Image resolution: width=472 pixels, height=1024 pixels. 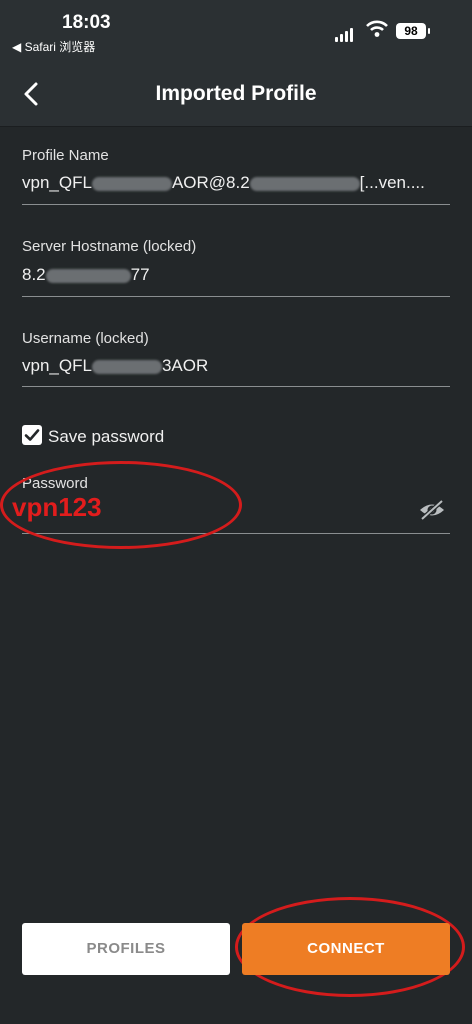 What do you see at coordinates (236, 31) in the screenshot?
I see `status-bar: 18:03 ◀ Safari 浏览器 98` at bounding box center [236, 31].